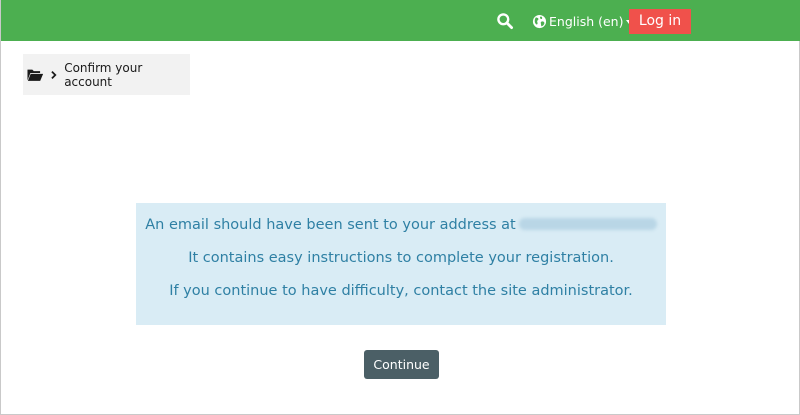 This screenshot has height=415, width=800. What do you see at coordinates (400, 20) in the screenshot?
I see `navbar: English (en) Log in` at bounding box center [400, 20].